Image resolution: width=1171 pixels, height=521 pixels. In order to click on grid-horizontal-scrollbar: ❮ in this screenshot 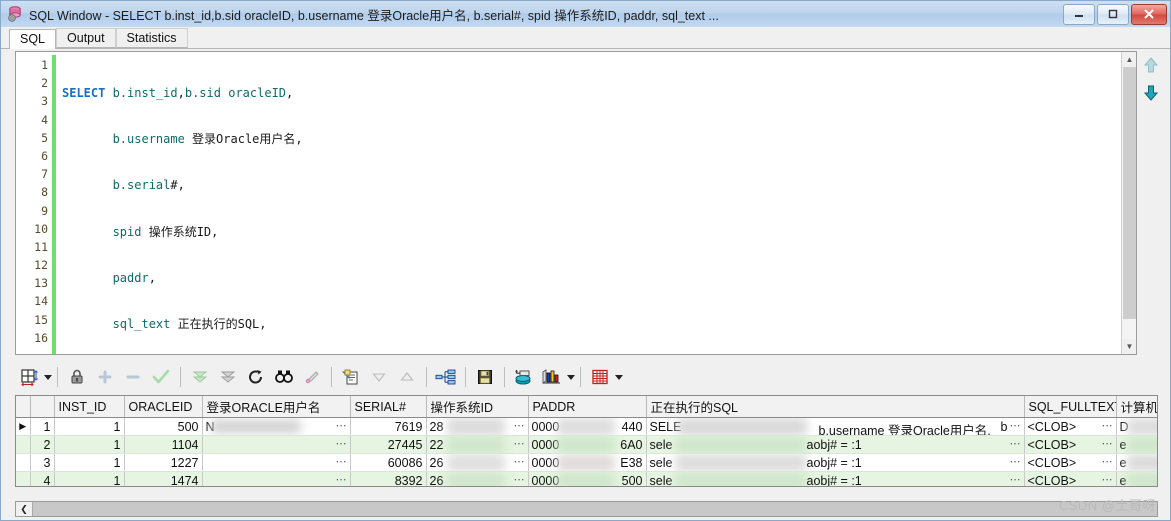, I will do `click(586, 509)`.